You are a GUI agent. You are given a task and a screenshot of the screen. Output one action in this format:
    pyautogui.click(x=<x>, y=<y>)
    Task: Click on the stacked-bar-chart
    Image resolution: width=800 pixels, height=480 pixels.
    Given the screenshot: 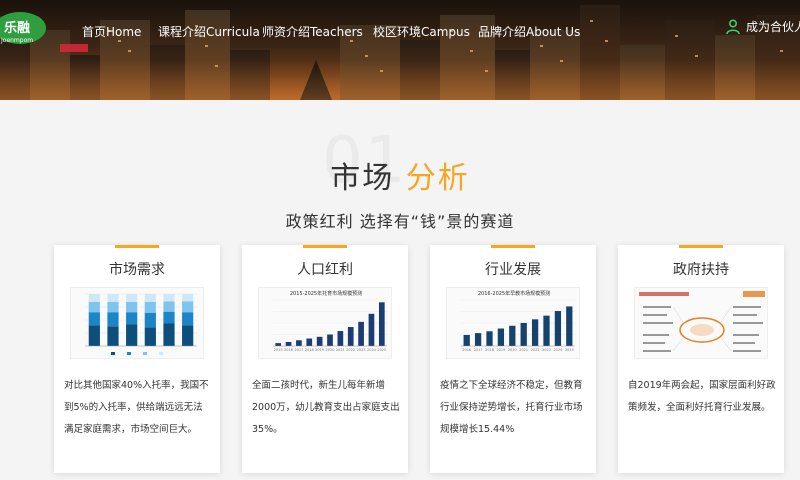 What is the action you would take?
    pyautogui.click(x=141, y=324)
    